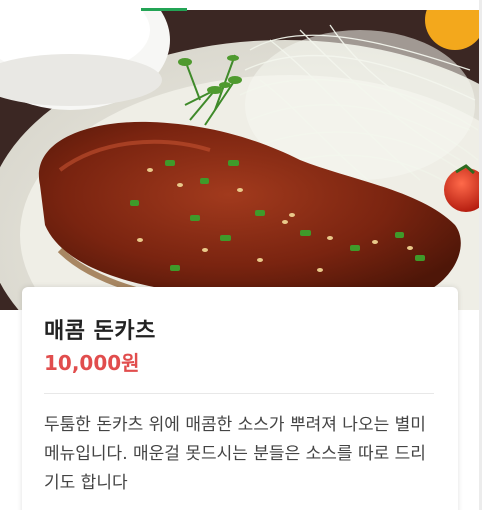 The width and height of the screenshot is (482, 510). Describe the element at coordinates (100, 331) in the screenshot. I see `menu-title: 매콤 돈카츠` at that location.